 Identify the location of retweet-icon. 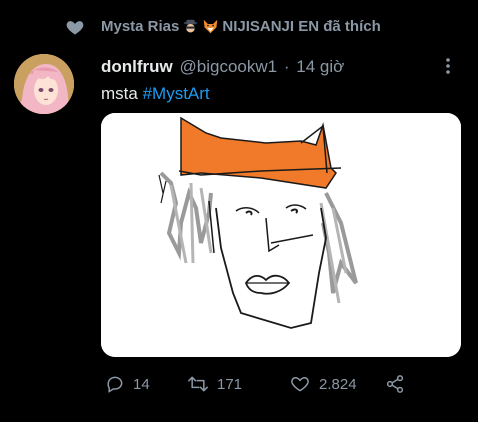
(198, 384).